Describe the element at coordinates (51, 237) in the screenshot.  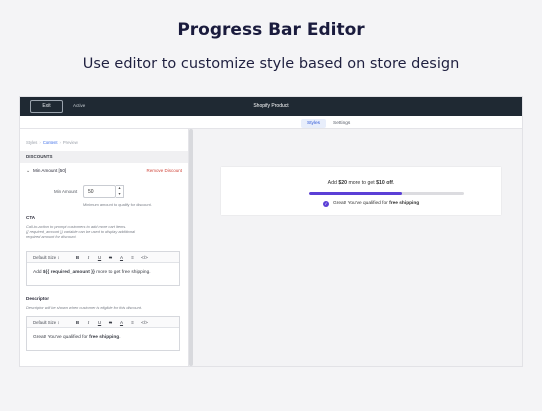
I see `cta-help-line: required amount for discount.` at that location.